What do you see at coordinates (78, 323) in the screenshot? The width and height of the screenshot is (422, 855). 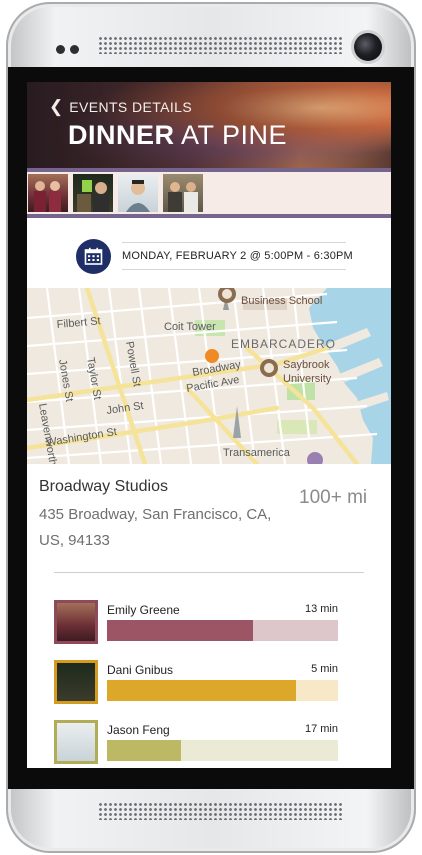 I see `map-label-filbert: Filbert St` at bounding box center [78, 323].